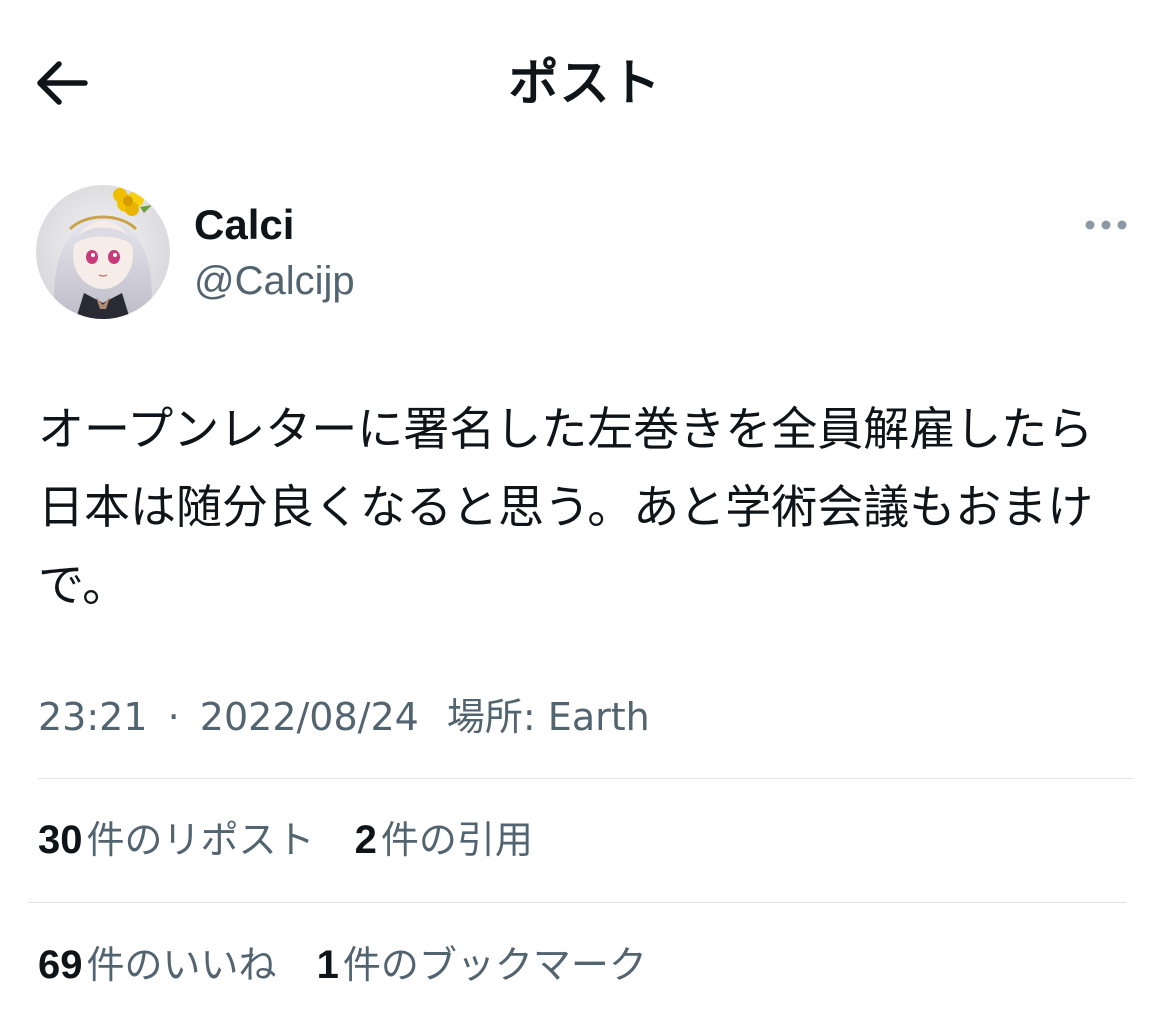 This screenshot has width=1170, height=1015. I want to click on more-horizontal-icon, so click(1106, 225).